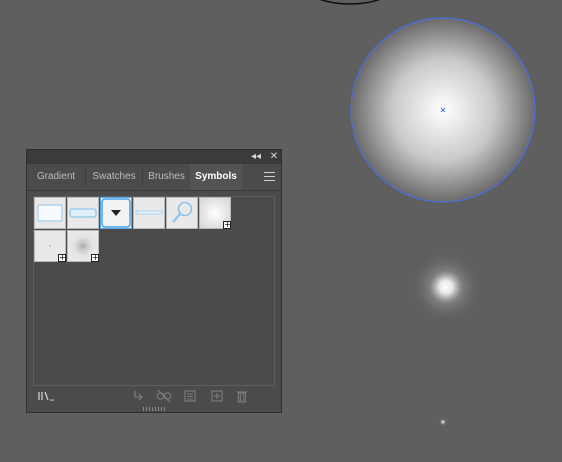 This screenshot has width=562, height=462. Describe the element at coordinates (242, 398) in the screenshot. I see `delete-icon` at that location.